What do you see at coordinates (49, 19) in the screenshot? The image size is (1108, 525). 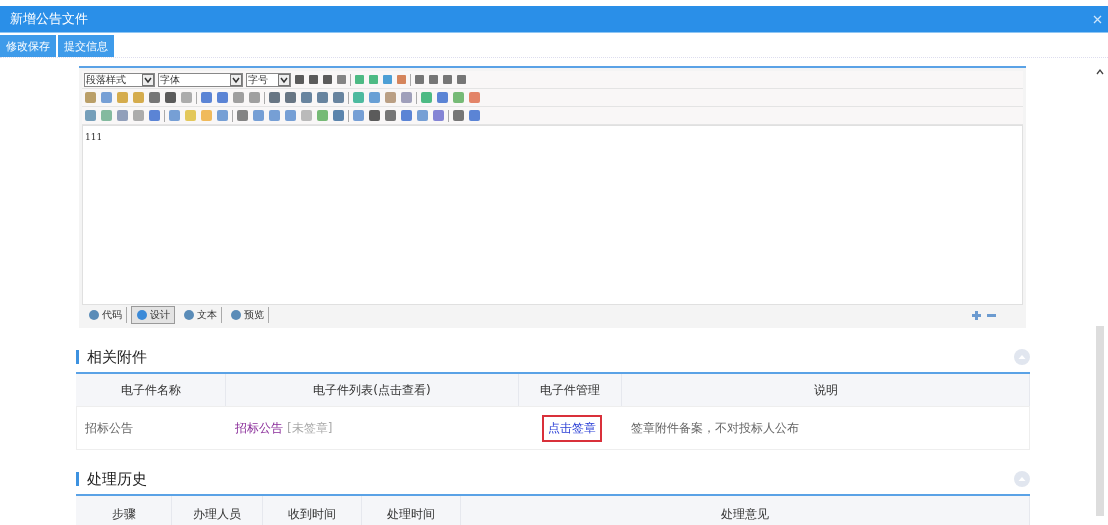 I see `window-title: 新增公告文件` at bounding box center [49, 19].